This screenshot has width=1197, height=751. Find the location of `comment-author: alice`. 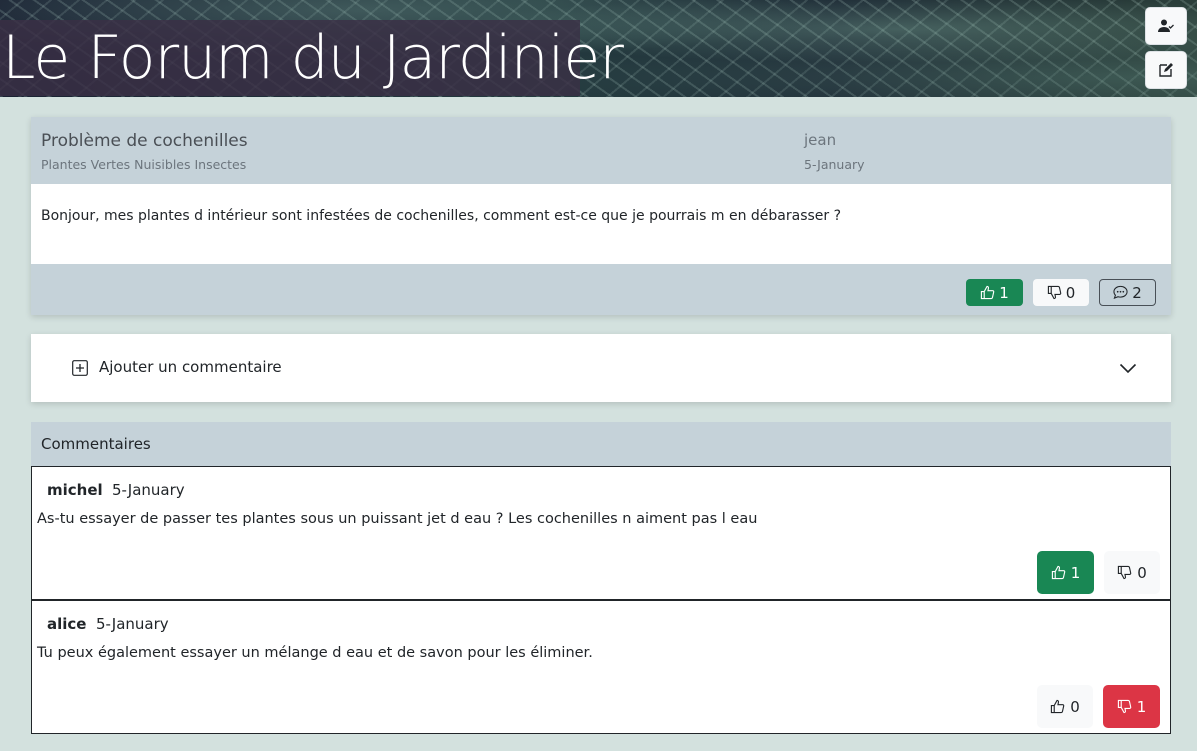

comment-author: alice is located at coordinates (67, 624).